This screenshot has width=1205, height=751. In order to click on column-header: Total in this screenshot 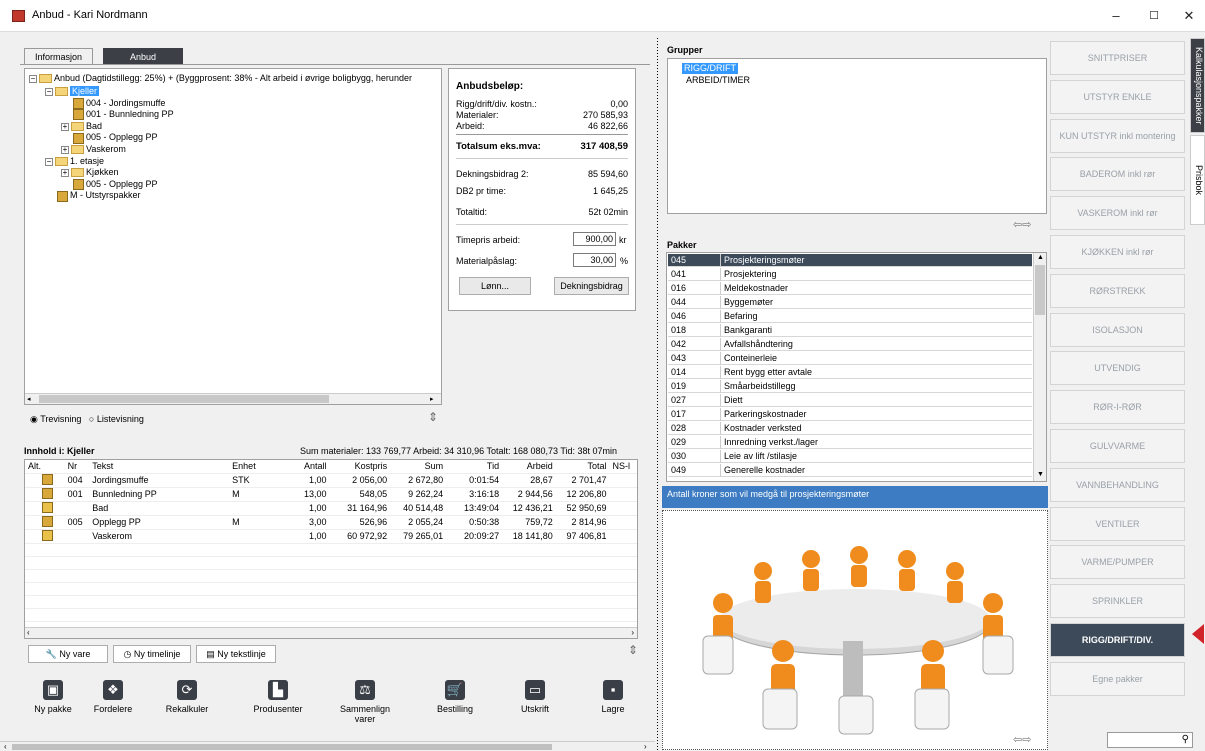, I will do `click(582, 467)`.